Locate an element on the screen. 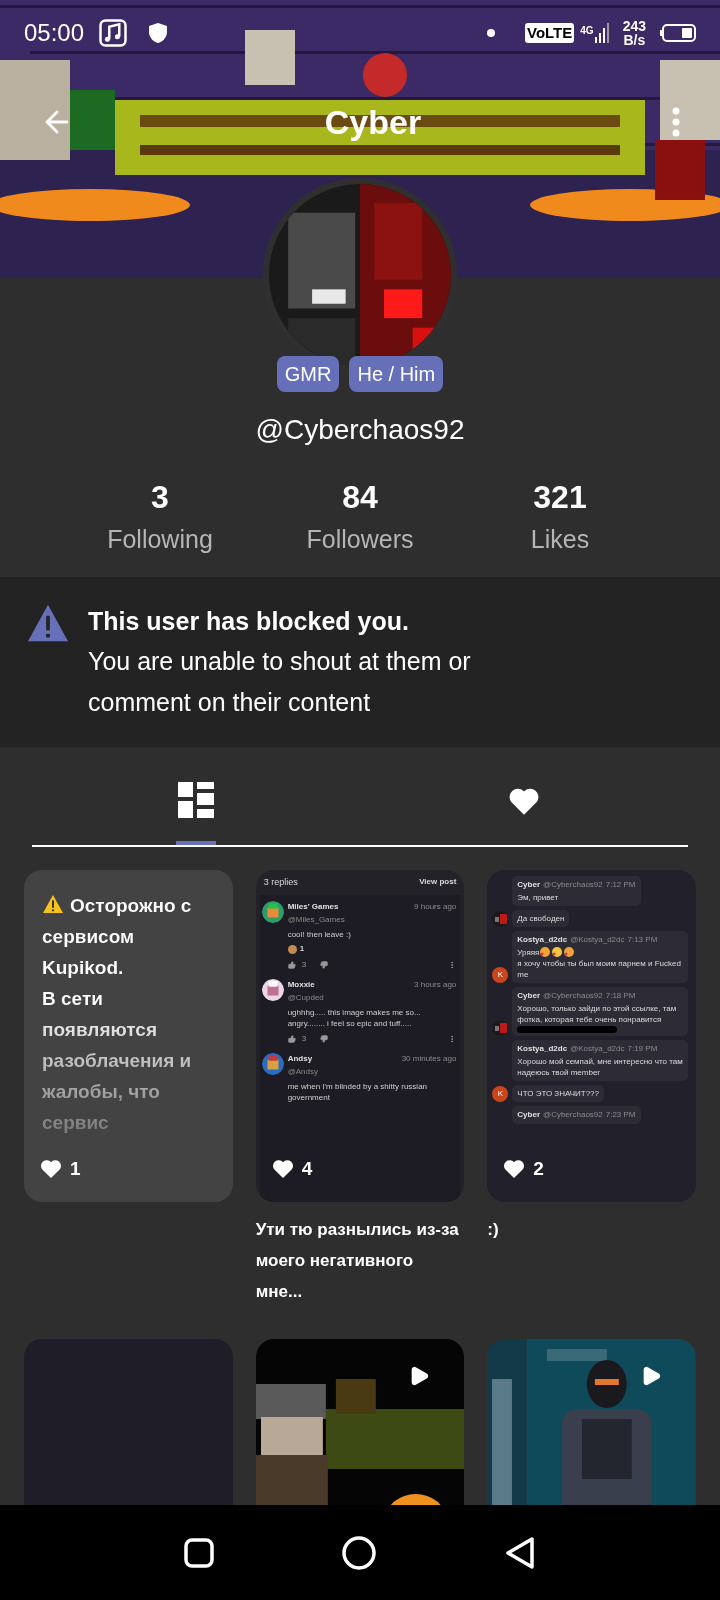 The height and width of the screenshot is (1600, 720). comment-time: 30 minutes ago is located at coordinates (429, 1059).